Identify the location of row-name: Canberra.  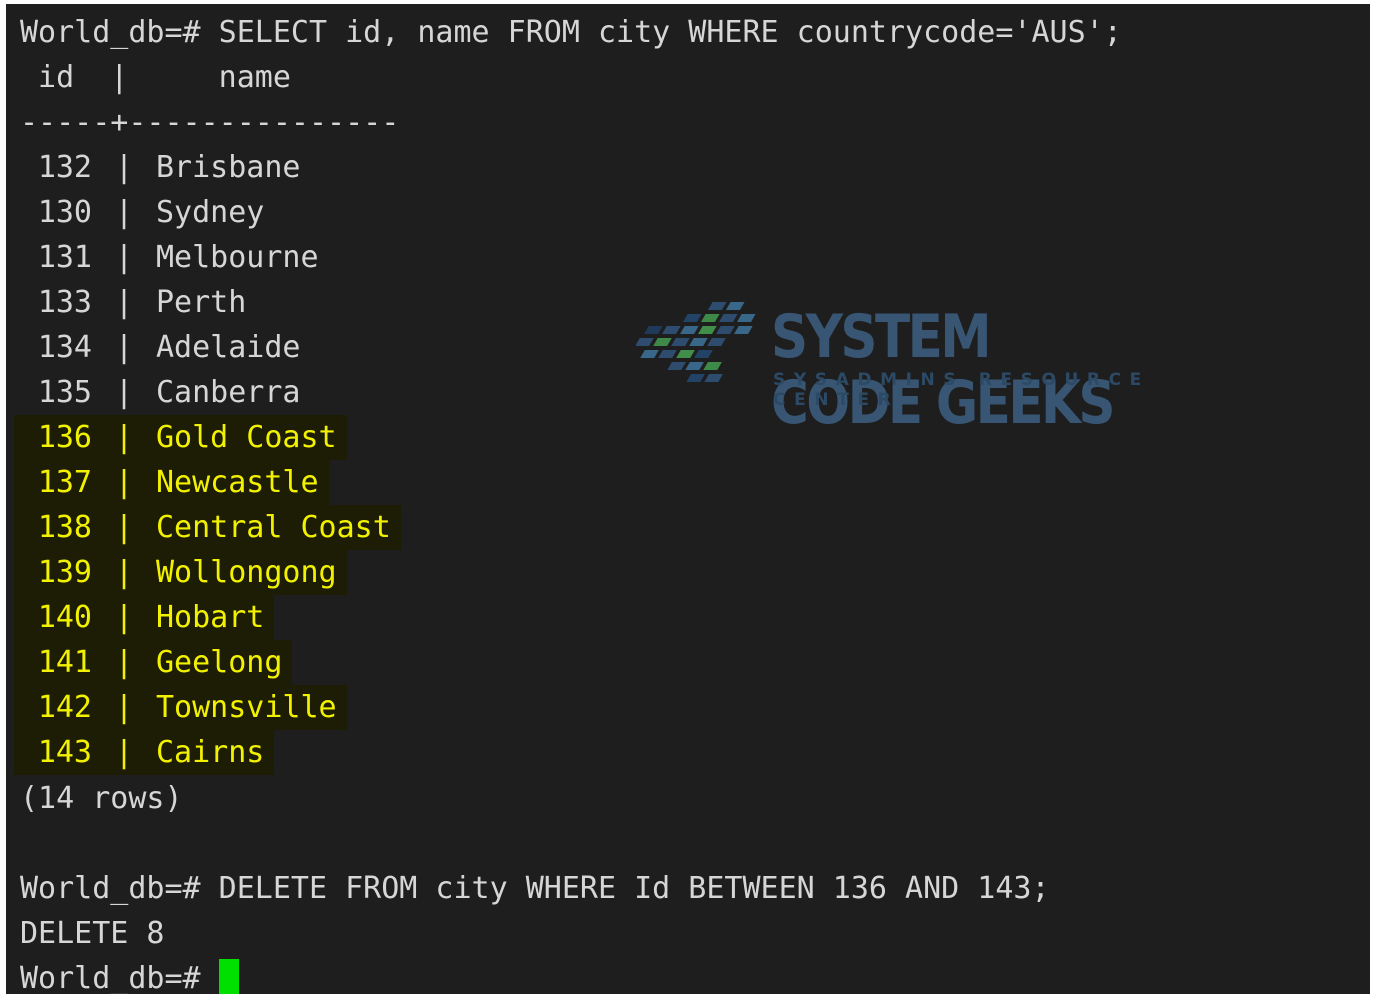
(228, 392).